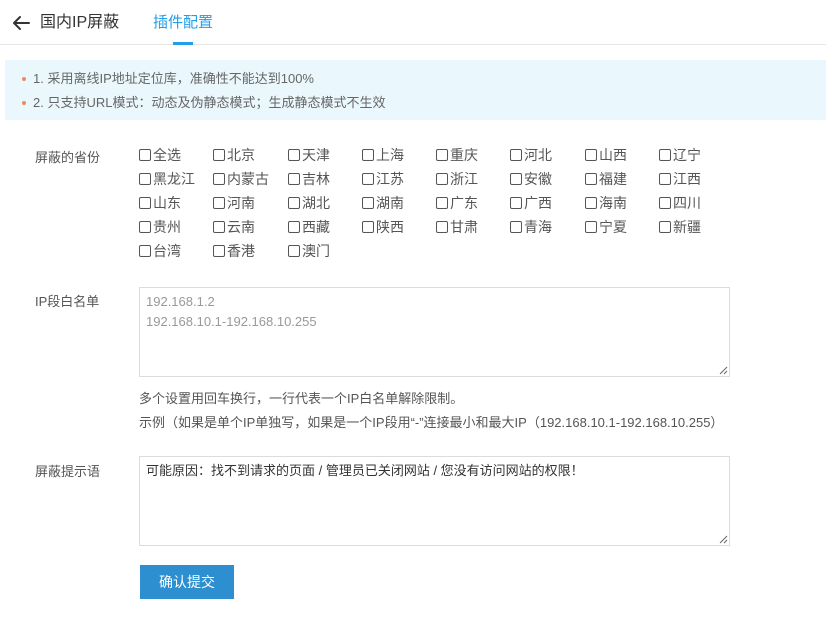 The image size is (826, 631). I want to click on province-option: 海南, so click(606, 203).